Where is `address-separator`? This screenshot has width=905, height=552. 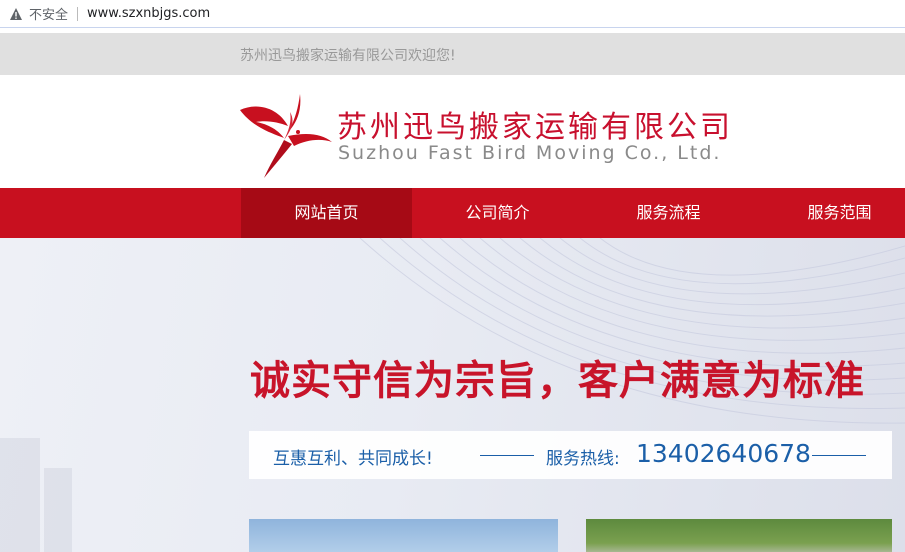
address-separator is located at coordinates (78, 13).